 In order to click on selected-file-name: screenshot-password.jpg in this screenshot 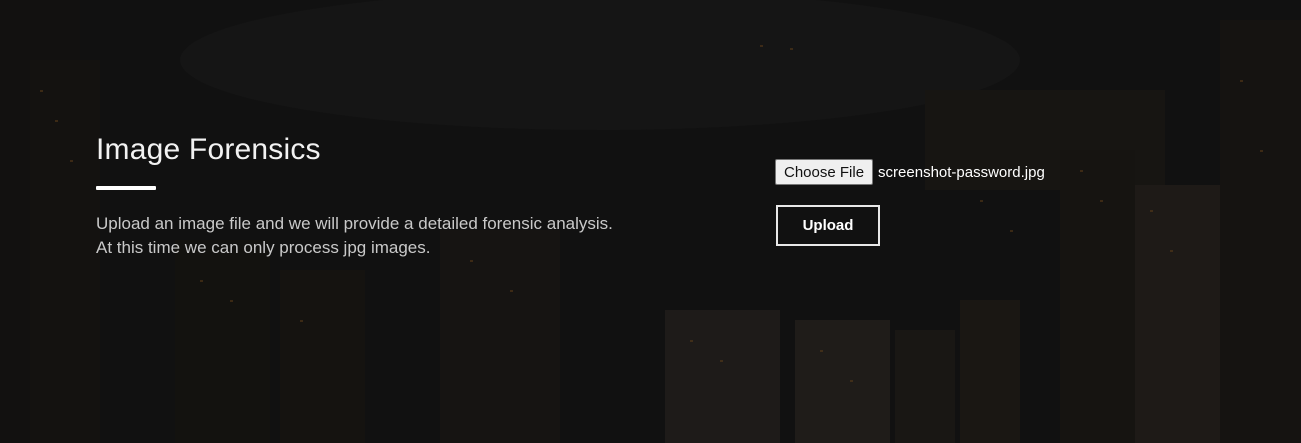, I will do `click(961, 172)`.